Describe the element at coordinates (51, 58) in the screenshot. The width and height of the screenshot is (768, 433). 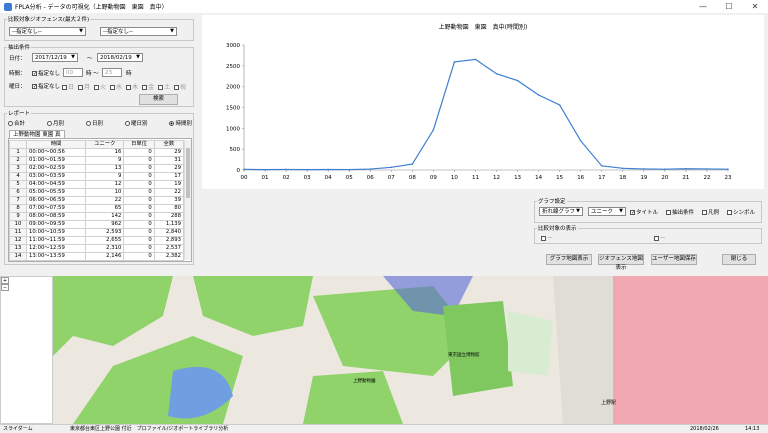
I see `date-from-value: 2017/12/19` at that location.